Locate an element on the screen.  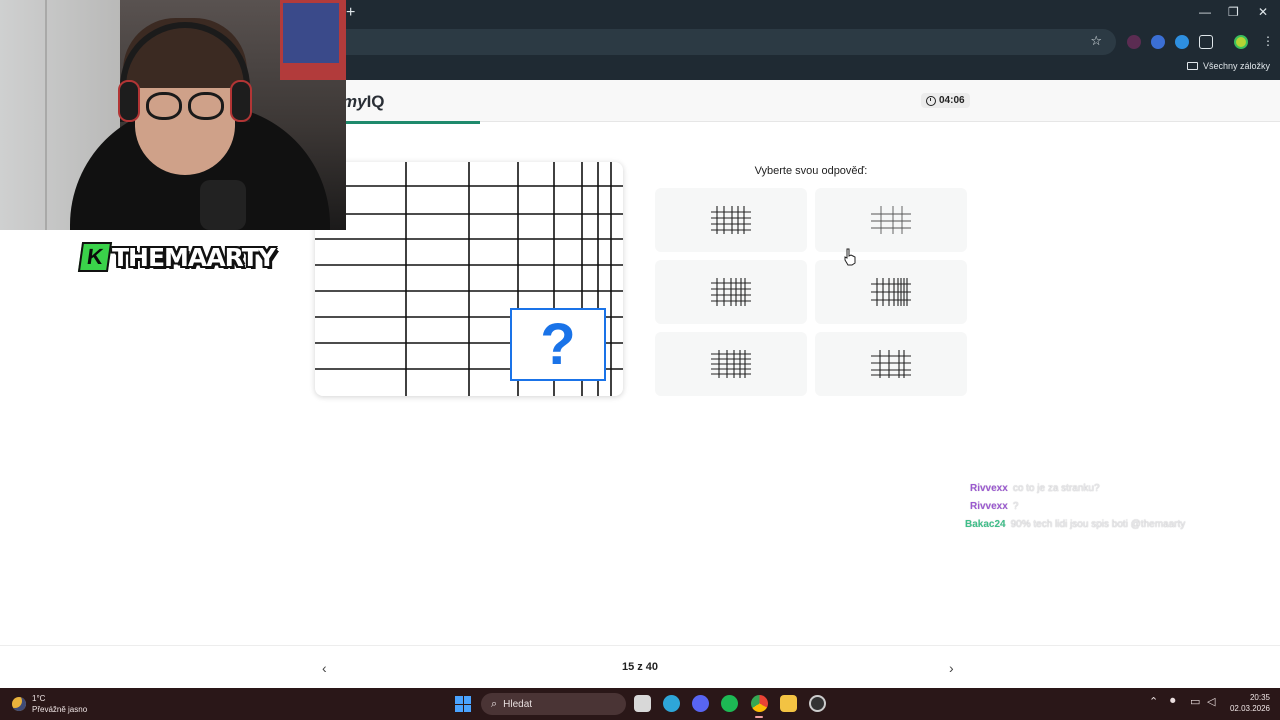
timer-value: 04:06 is located at coordinates (952, 100).